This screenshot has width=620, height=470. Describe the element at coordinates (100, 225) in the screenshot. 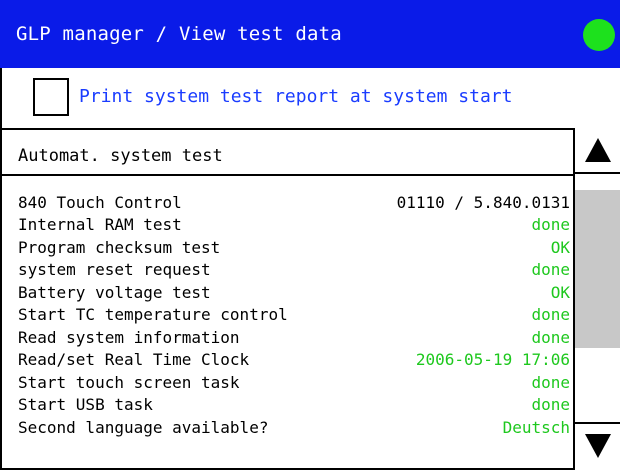

I see `test-name: Internal RAM test` at that location.